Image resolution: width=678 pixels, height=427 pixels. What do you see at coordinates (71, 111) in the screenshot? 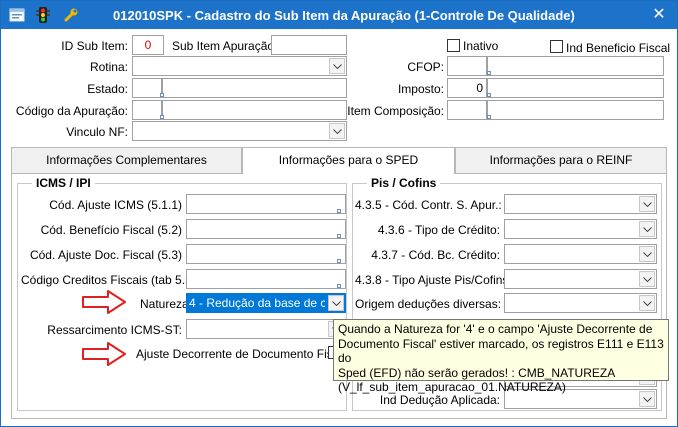
I see `codigo-apuracao-label: Código da Apuração:` at bounding box center [71, 111].